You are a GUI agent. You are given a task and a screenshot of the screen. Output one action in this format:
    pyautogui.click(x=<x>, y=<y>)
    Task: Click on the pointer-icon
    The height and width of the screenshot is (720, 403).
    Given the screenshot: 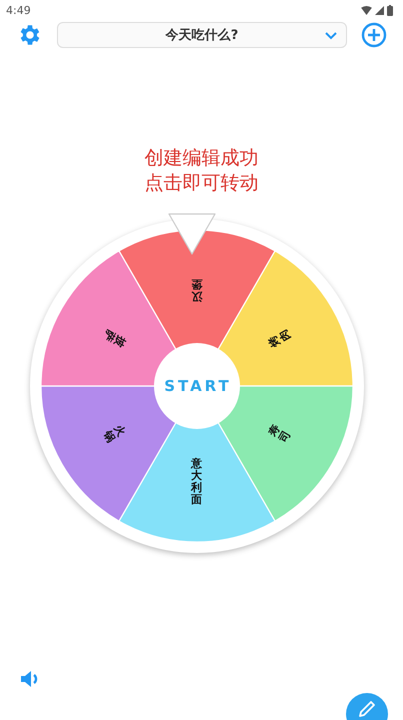 What is the action you would take?
    pyautogui.click(x=192, y=234)
    